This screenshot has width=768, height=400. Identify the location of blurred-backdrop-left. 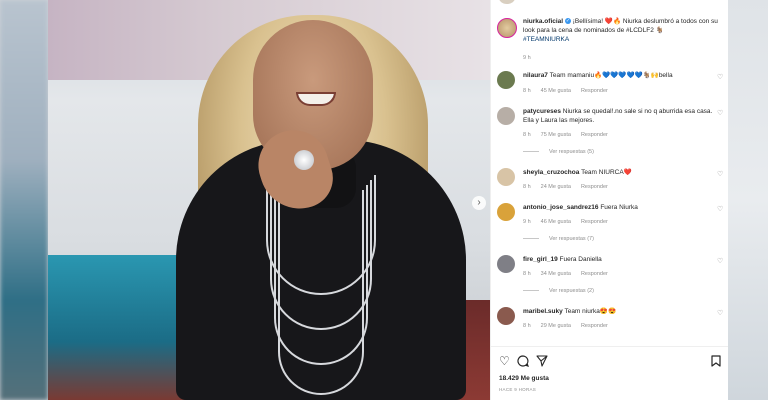
(24, 200).